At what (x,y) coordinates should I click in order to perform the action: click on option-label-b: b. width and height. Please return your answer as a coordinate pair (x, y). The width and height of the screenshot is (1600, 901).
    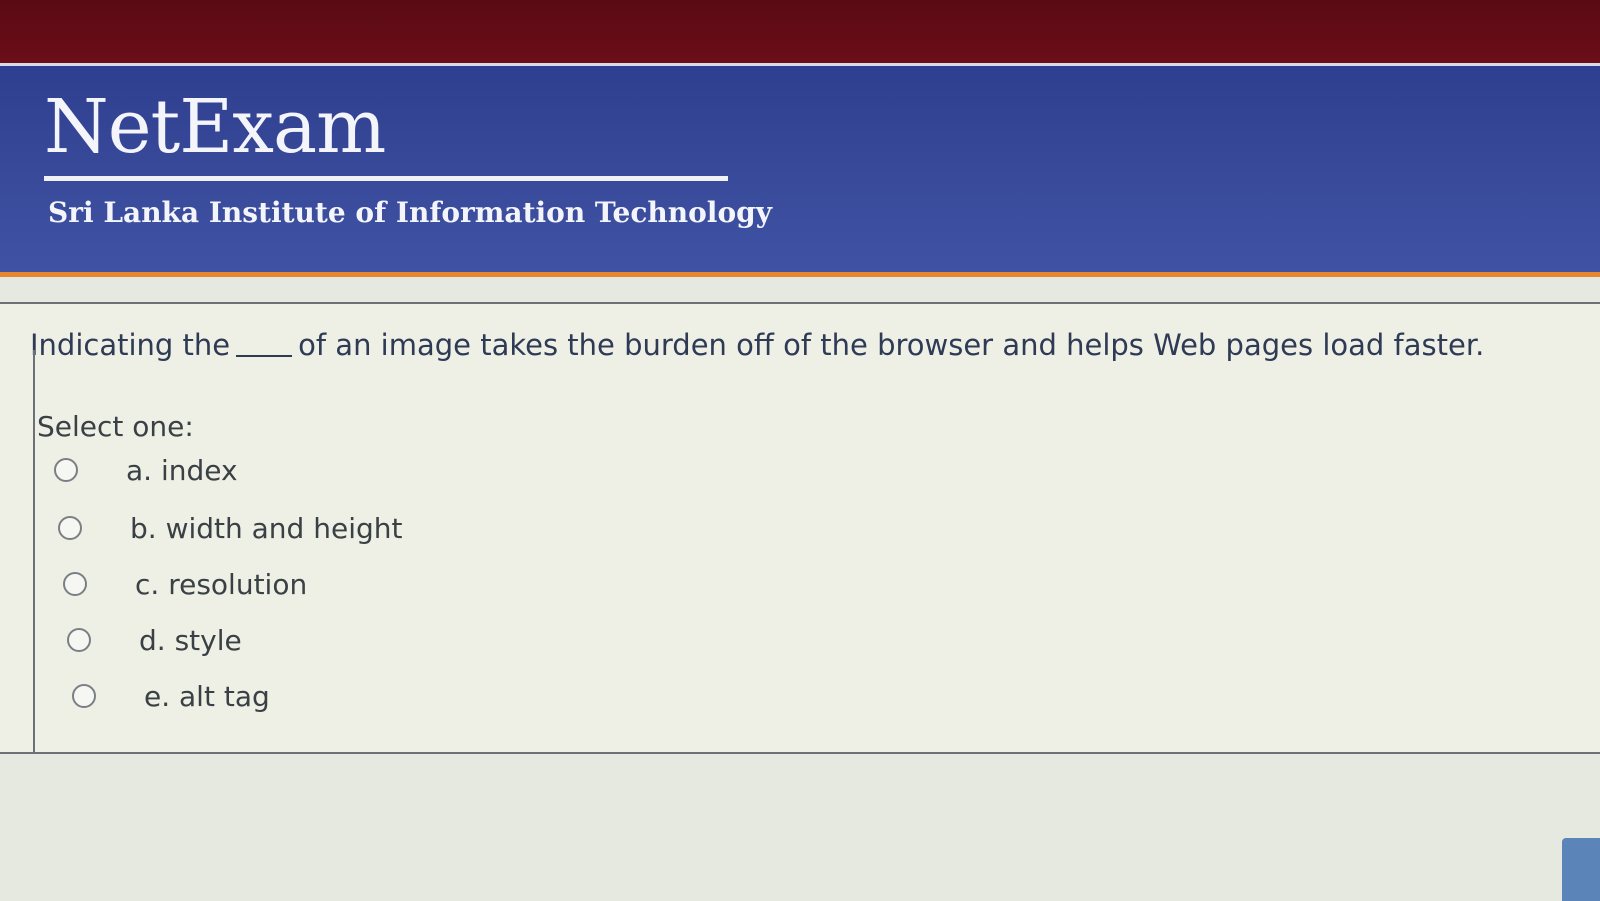
    Looking at the image, I should click on (266, 528).